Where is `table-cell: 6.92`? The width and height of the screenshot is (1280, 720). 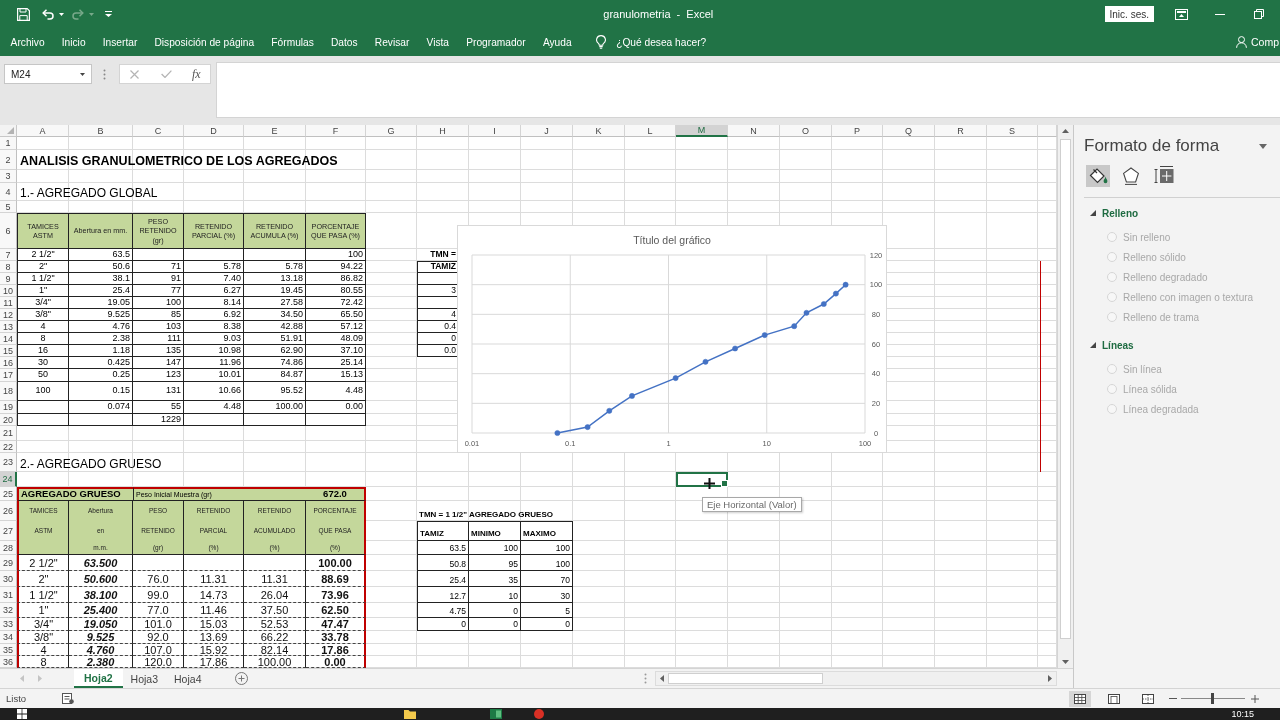
table-cell: 6.92 is located at coordinates (214, 315).